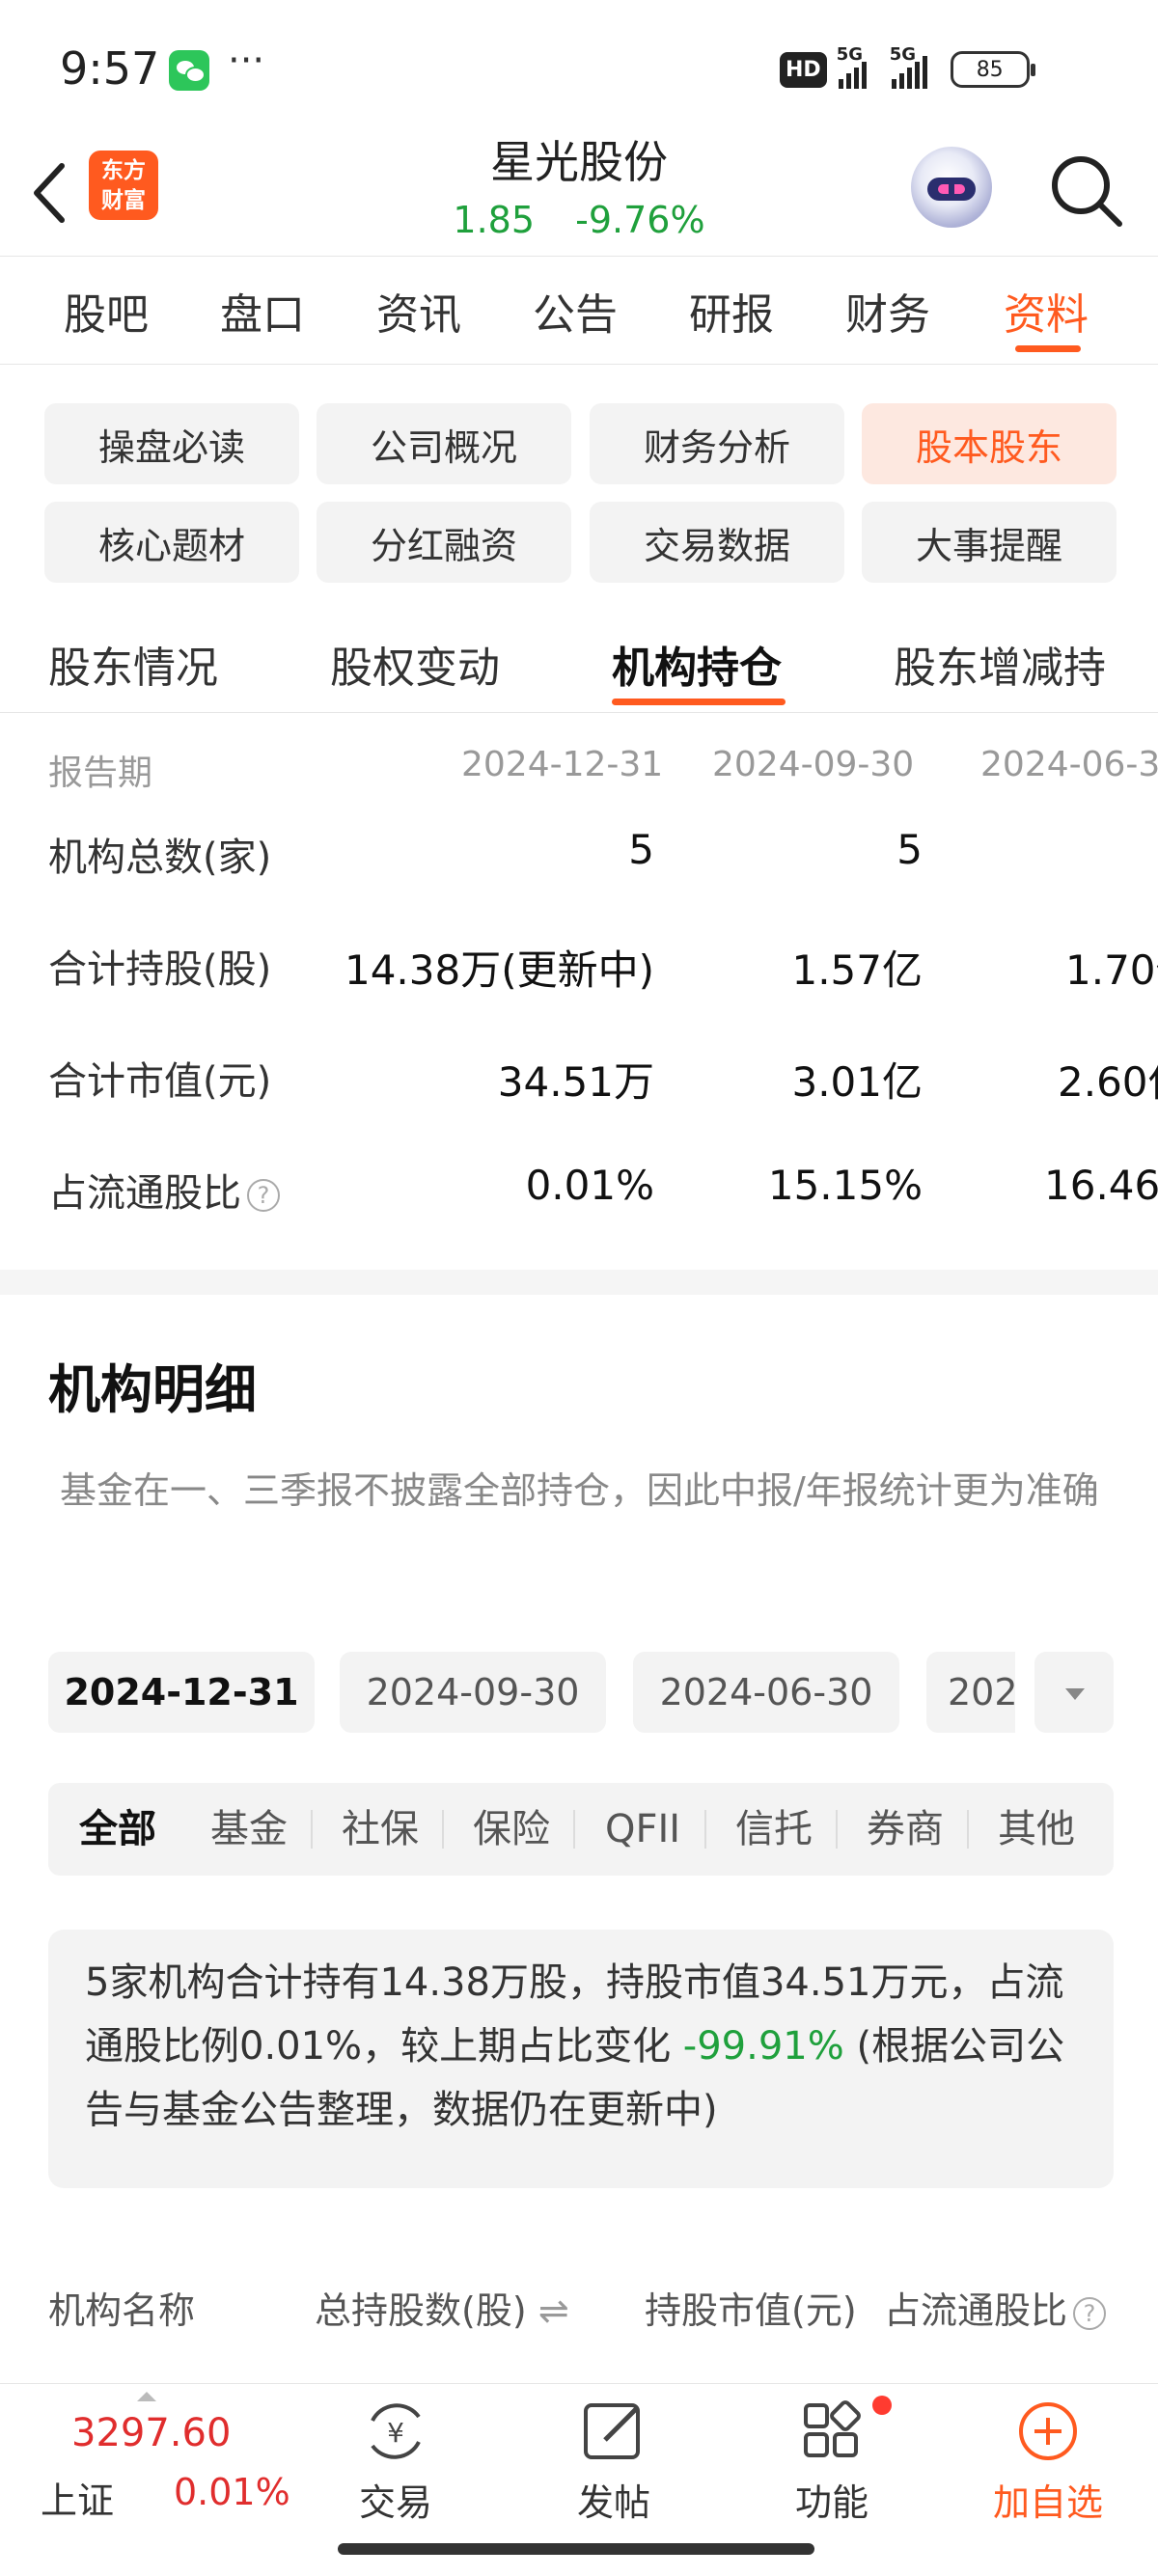 The height and width of the screenshot is (2576, 1158). What do you see at coordinates (640, 220) in the screenshot?
I see `stock-change: -9.76%` at bounding box center [640, 220].